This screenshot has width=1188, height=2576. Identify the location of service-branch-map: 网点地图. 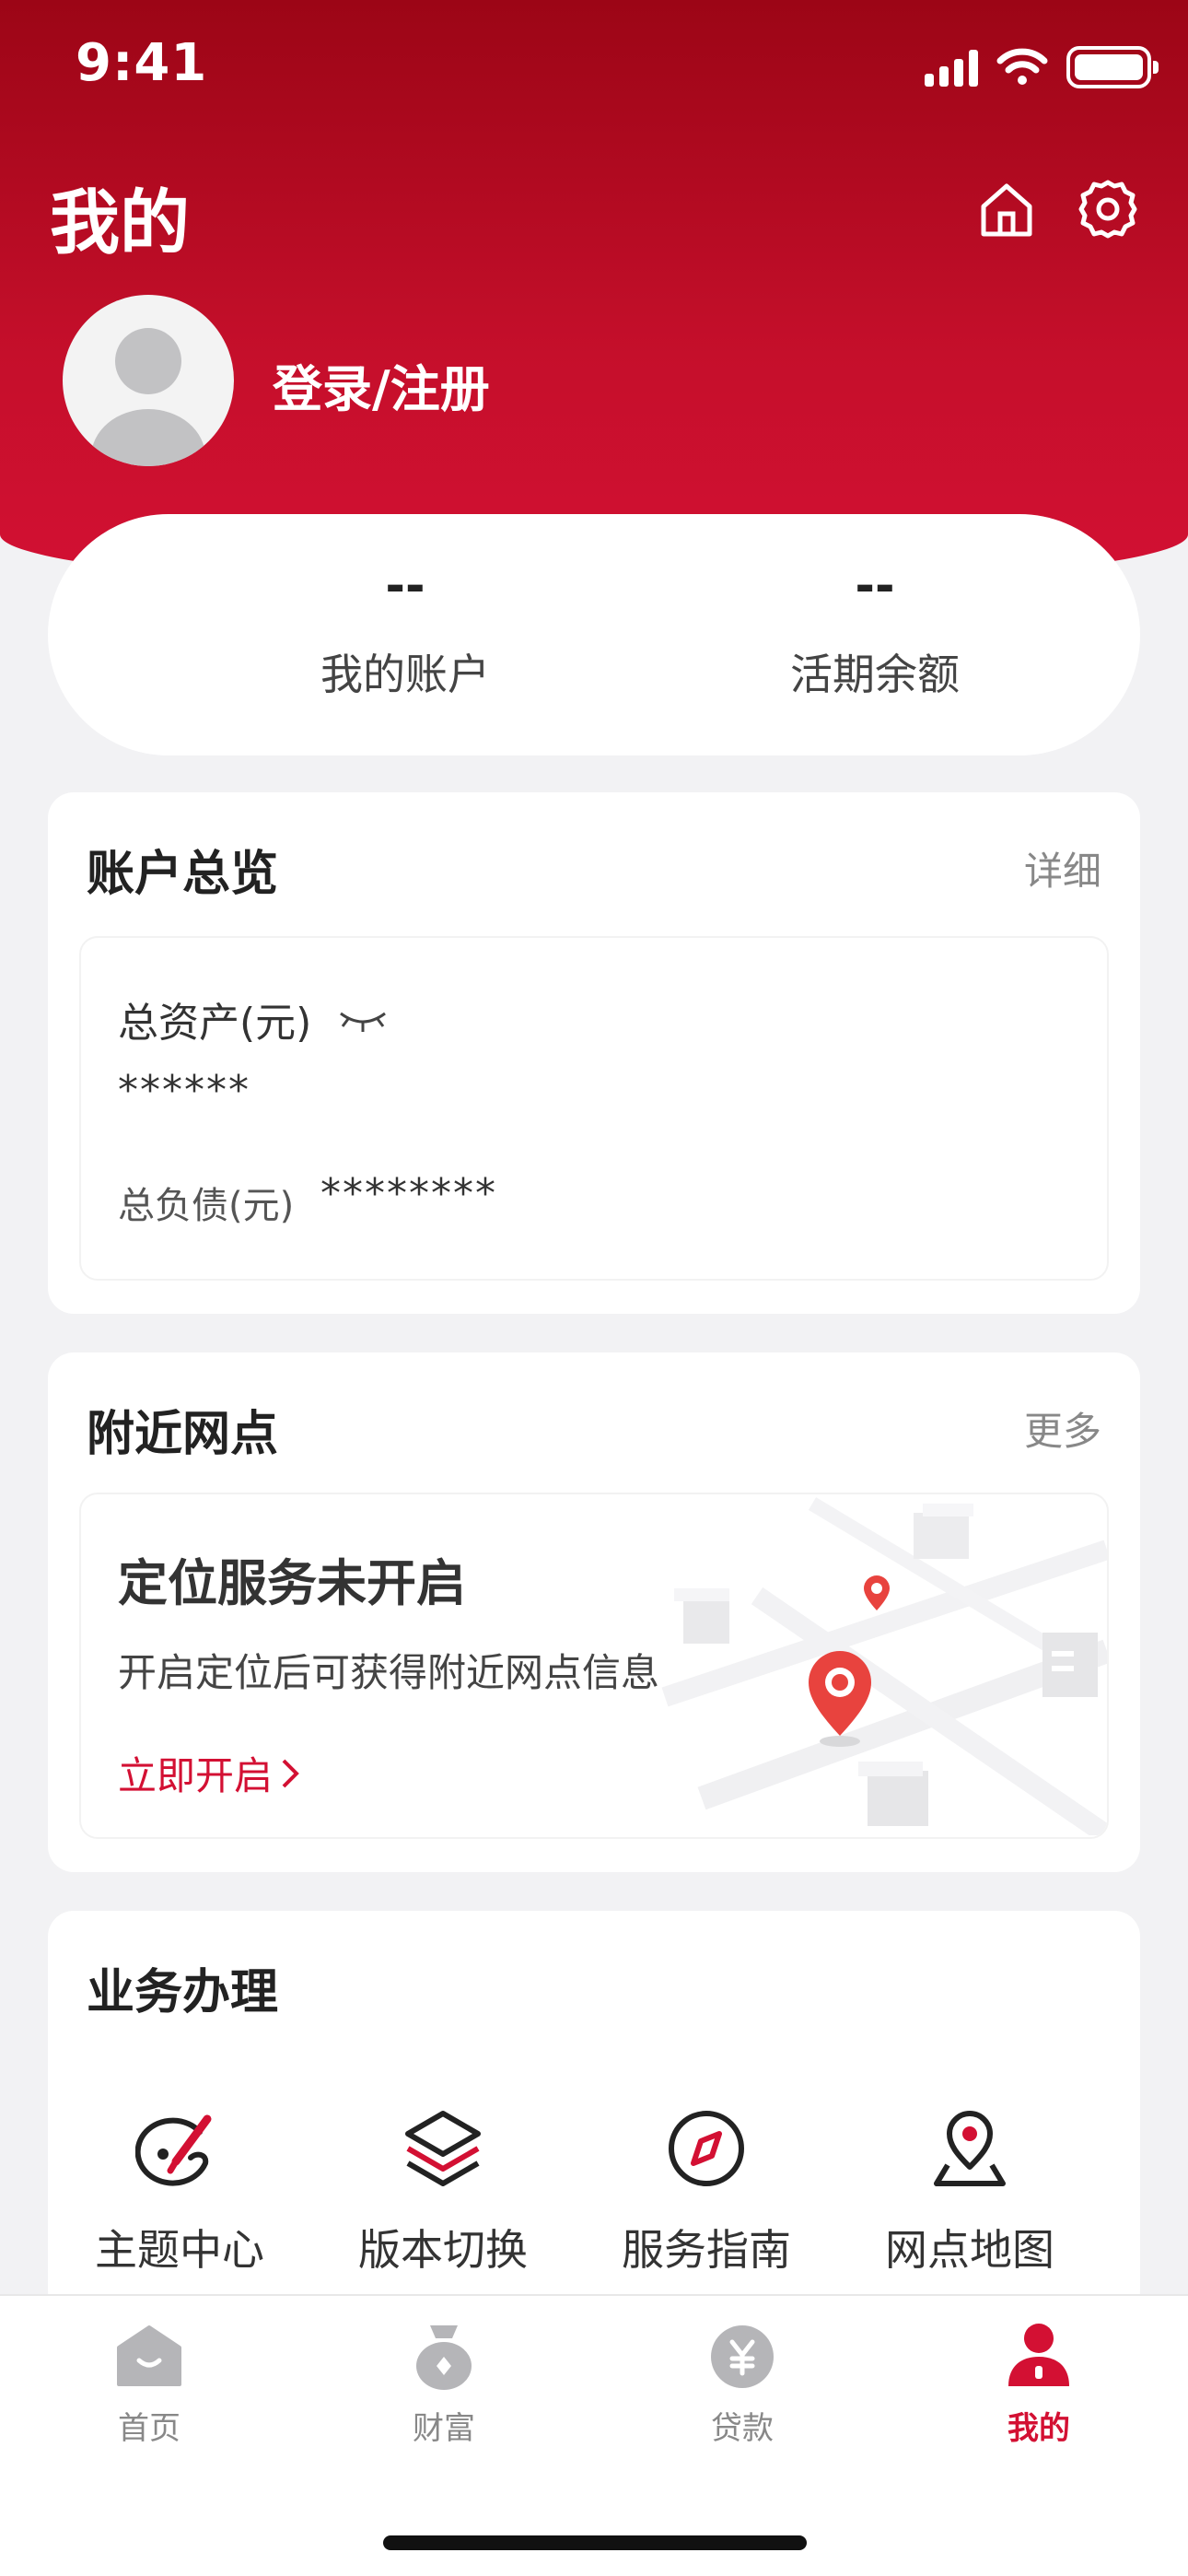
(970, 2190).